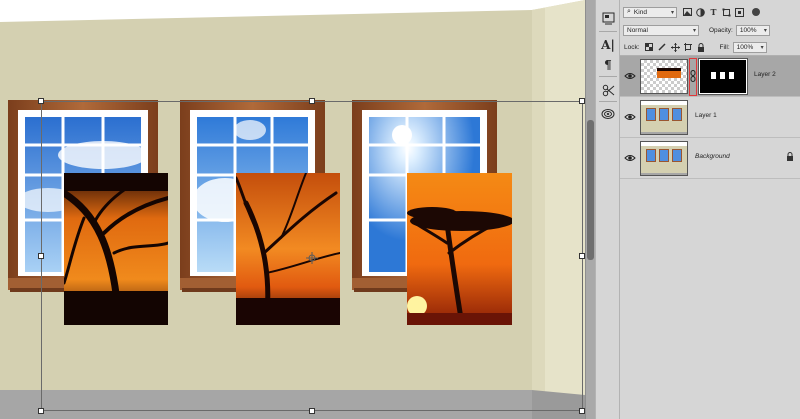  I want to click on transform-handle-left, so click(41, 256).